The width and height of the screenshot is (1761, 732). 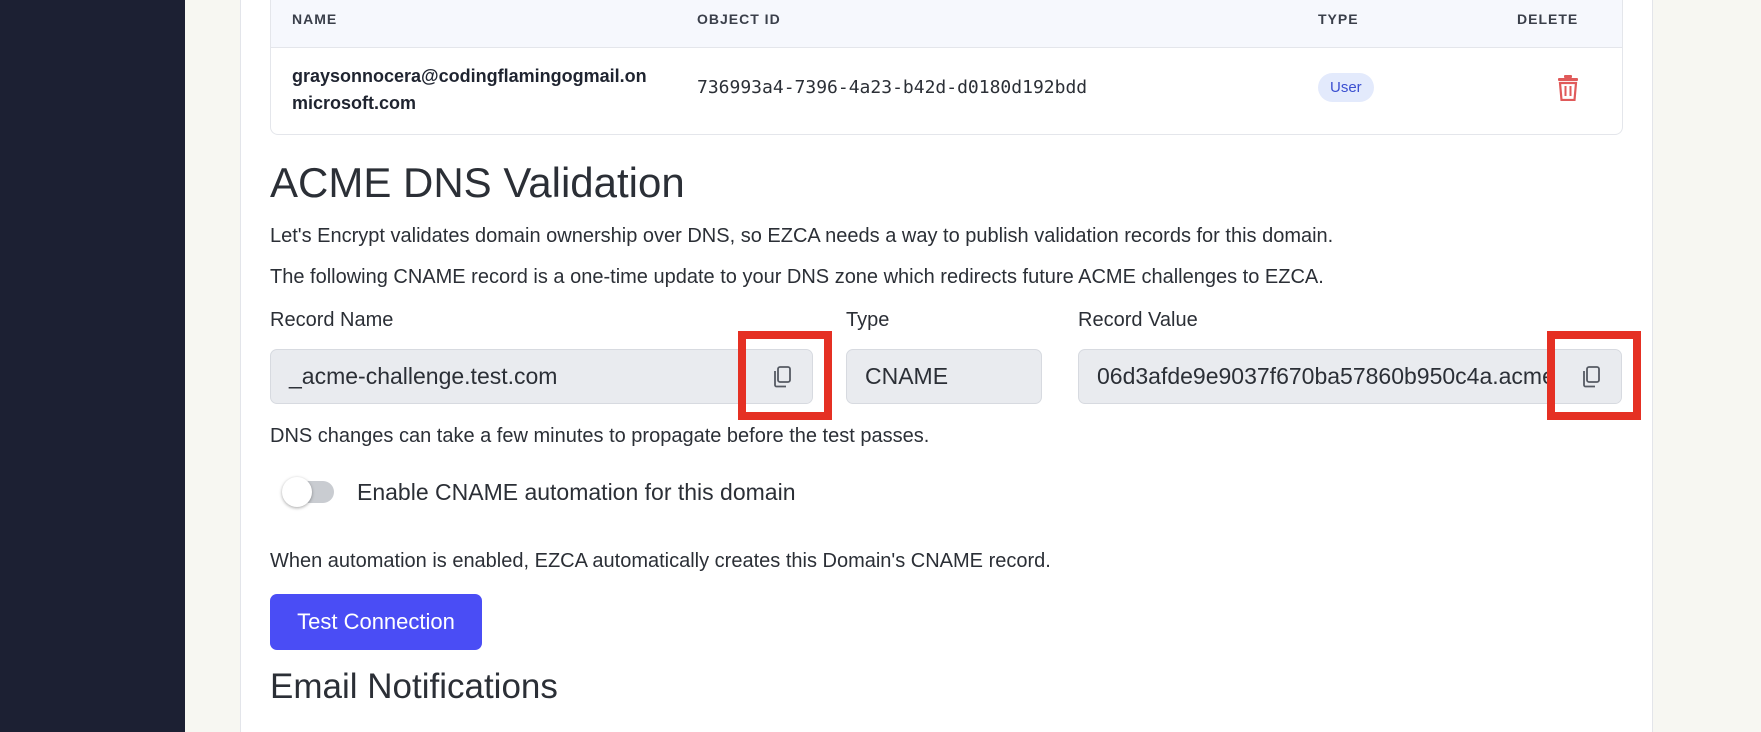 What do you see at coordinates (868, 320) in the screenshot?
I see `type-label: Type` at bounding box center [868, 320].